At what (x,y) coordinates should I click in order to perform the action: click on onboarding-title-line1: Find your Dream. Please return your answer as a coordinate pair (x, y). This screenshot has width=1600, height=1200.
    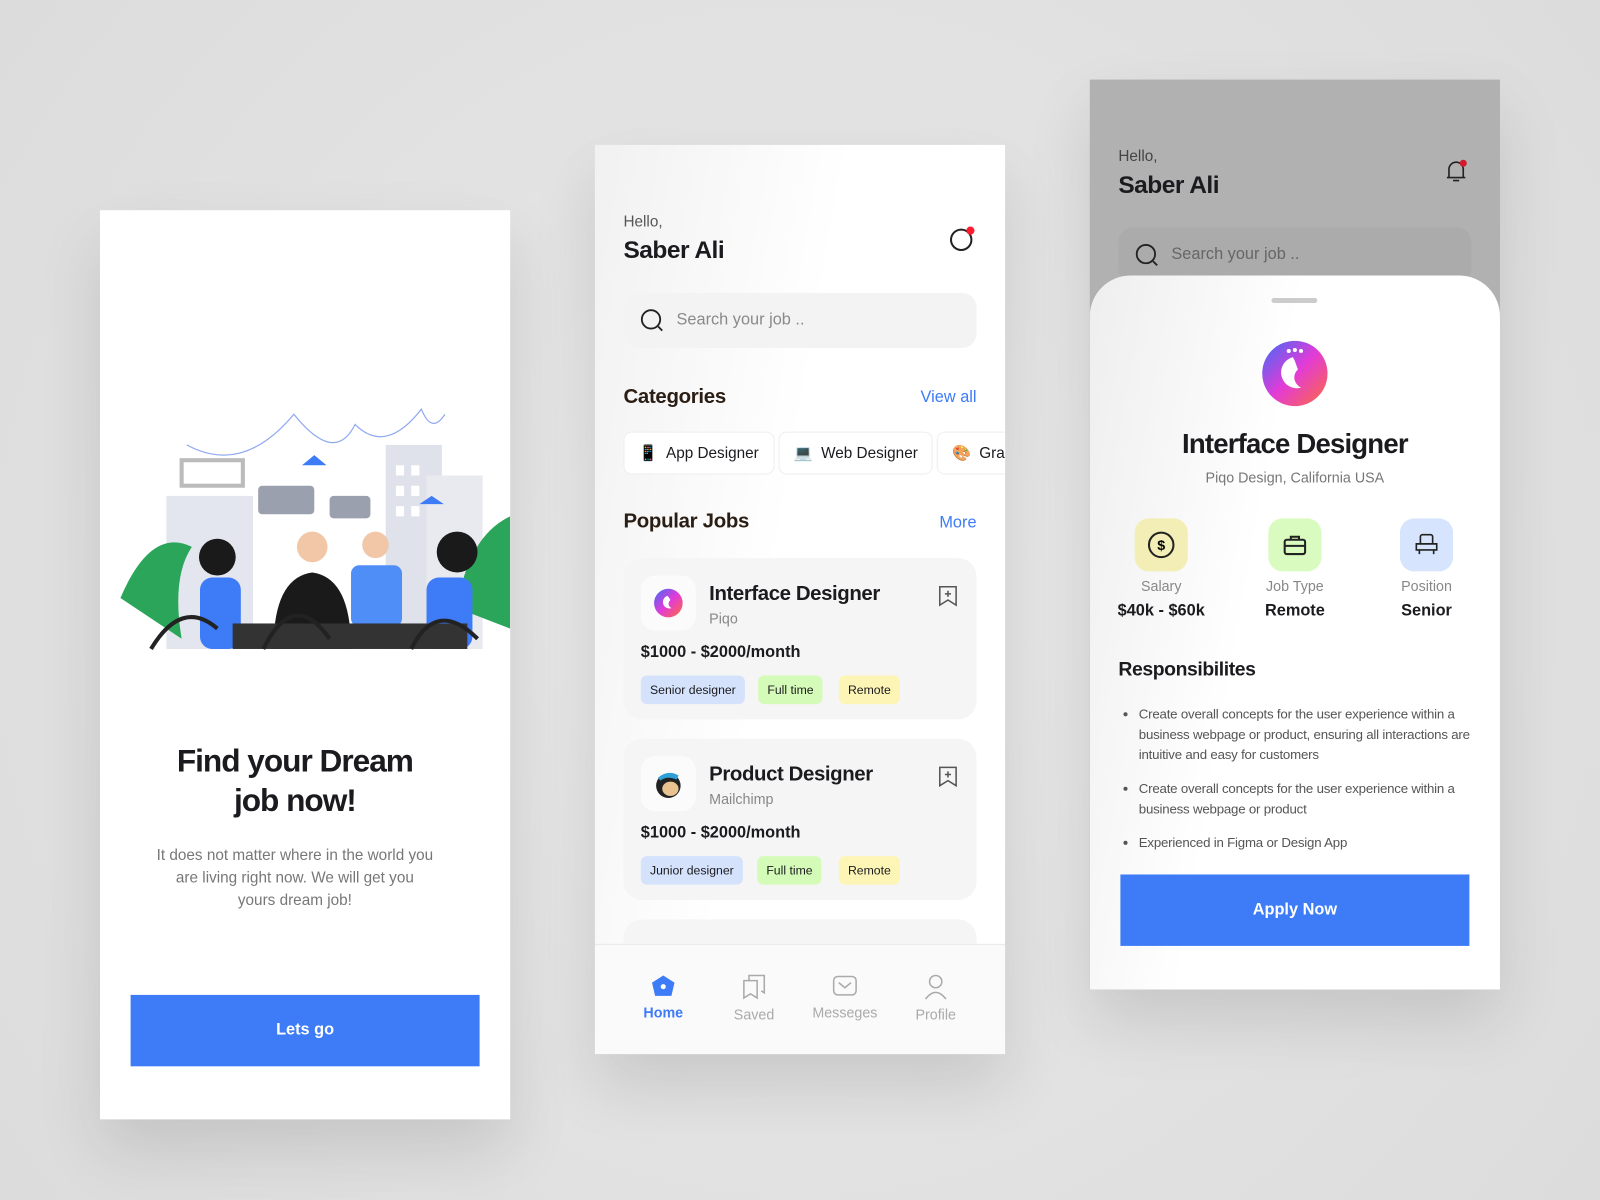
    Looking at the image, I should click on (295, 760).